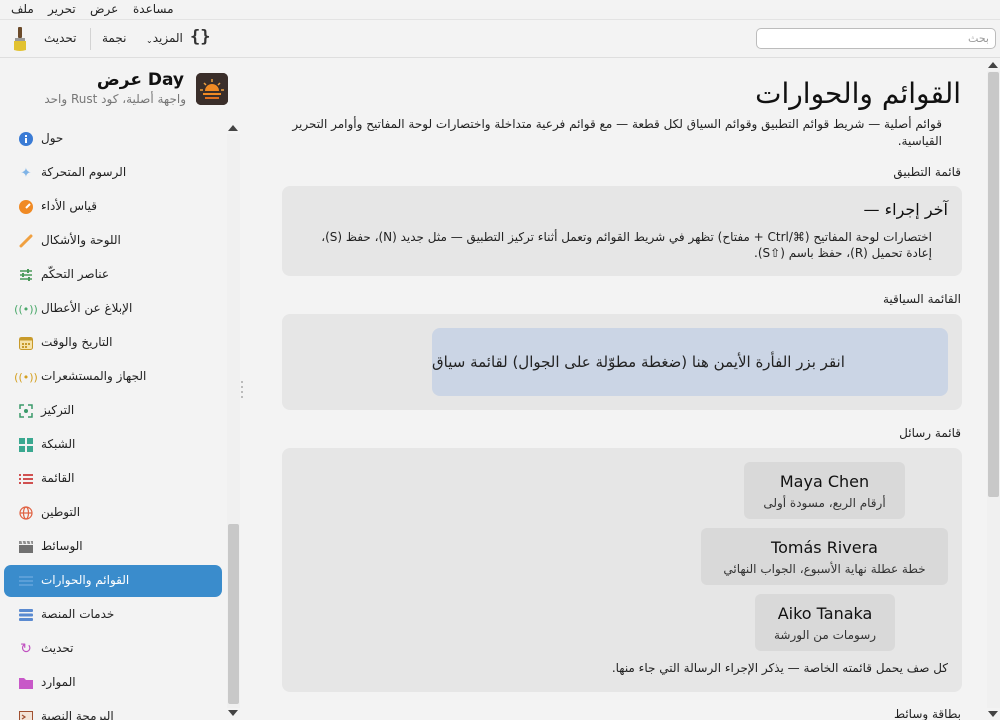 The image size is (1000, 720). What do you see at coordinates (167, 38) in the screenshot?
I see `more-label: المزيد` at bounding box center [167, 38].